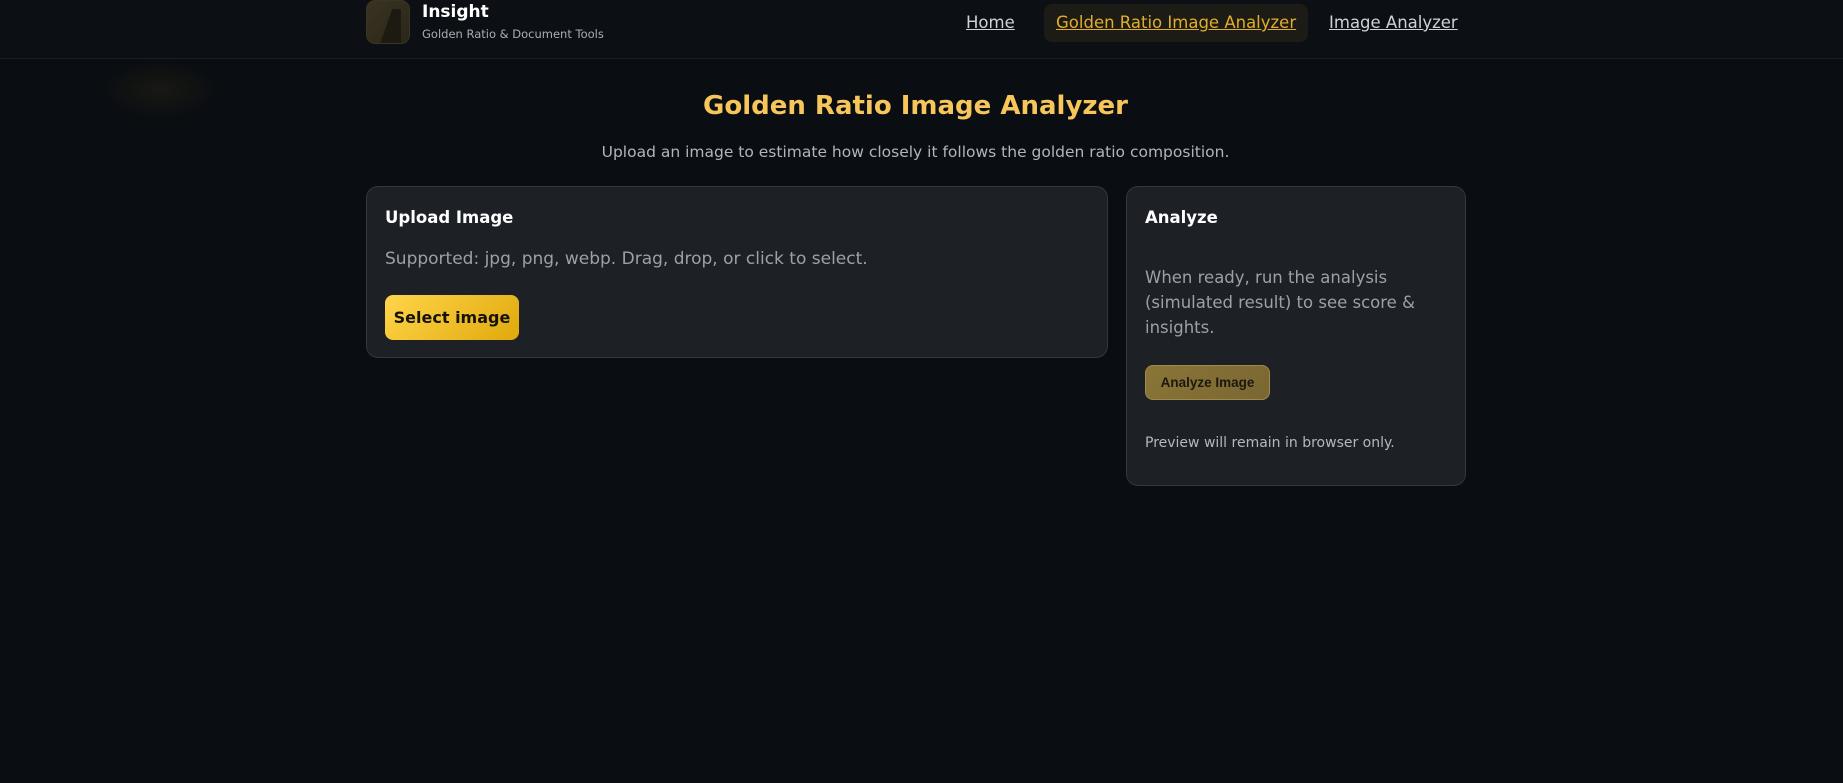 The width and height of the screenshot is (1843, 783). I want to click on nav-link-home: Home, so click(990, 23).